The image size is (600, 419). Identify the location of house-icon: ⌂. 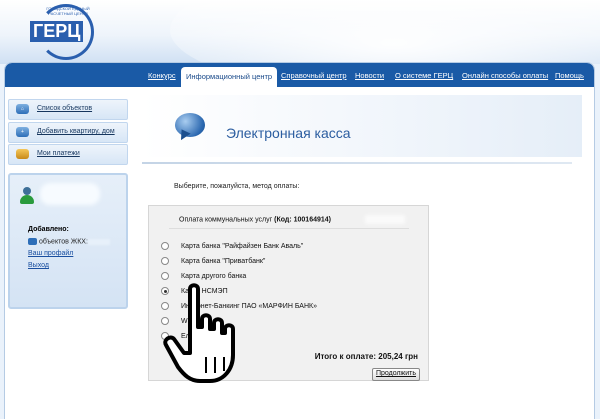
(22, 109).